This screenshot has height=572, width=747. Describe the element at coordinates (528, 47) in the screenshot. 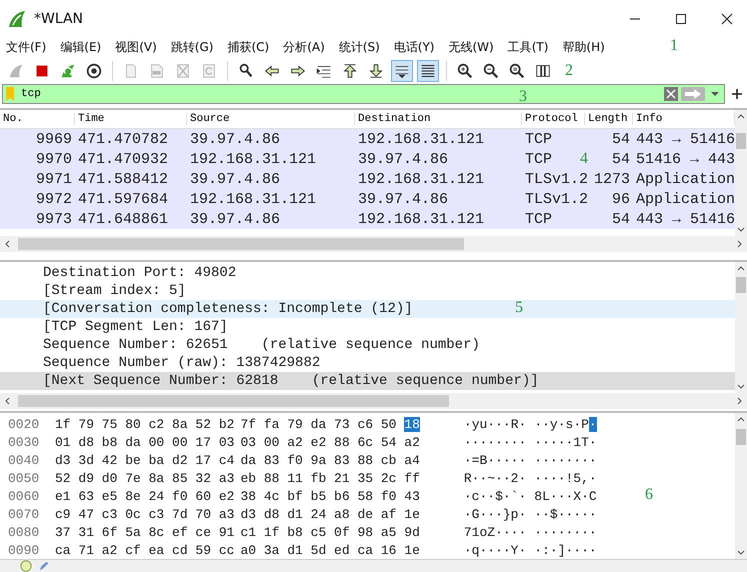

I see `menu-item: 工具(T)` at that location.